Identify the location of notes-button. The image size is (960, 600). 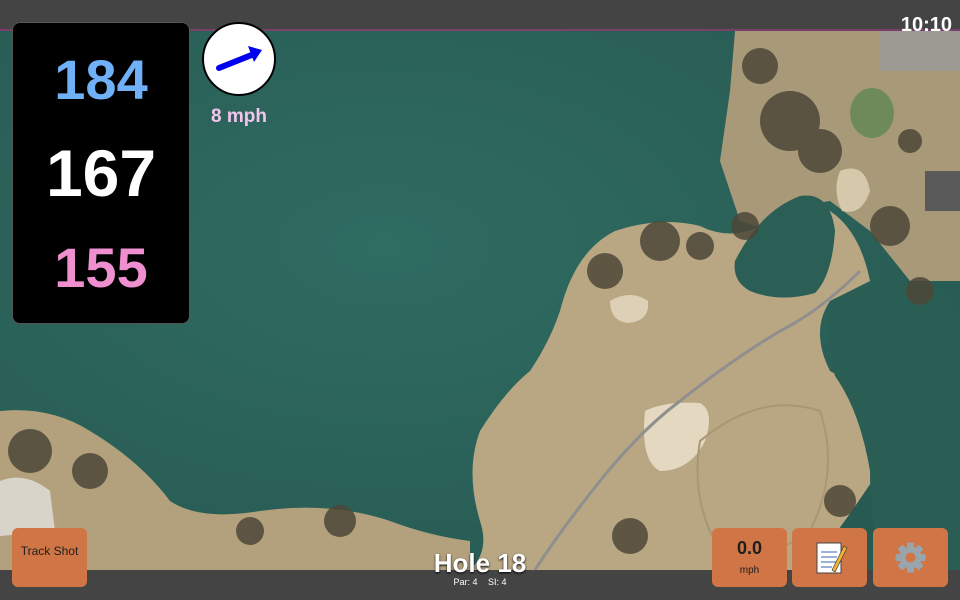
(829, 557).